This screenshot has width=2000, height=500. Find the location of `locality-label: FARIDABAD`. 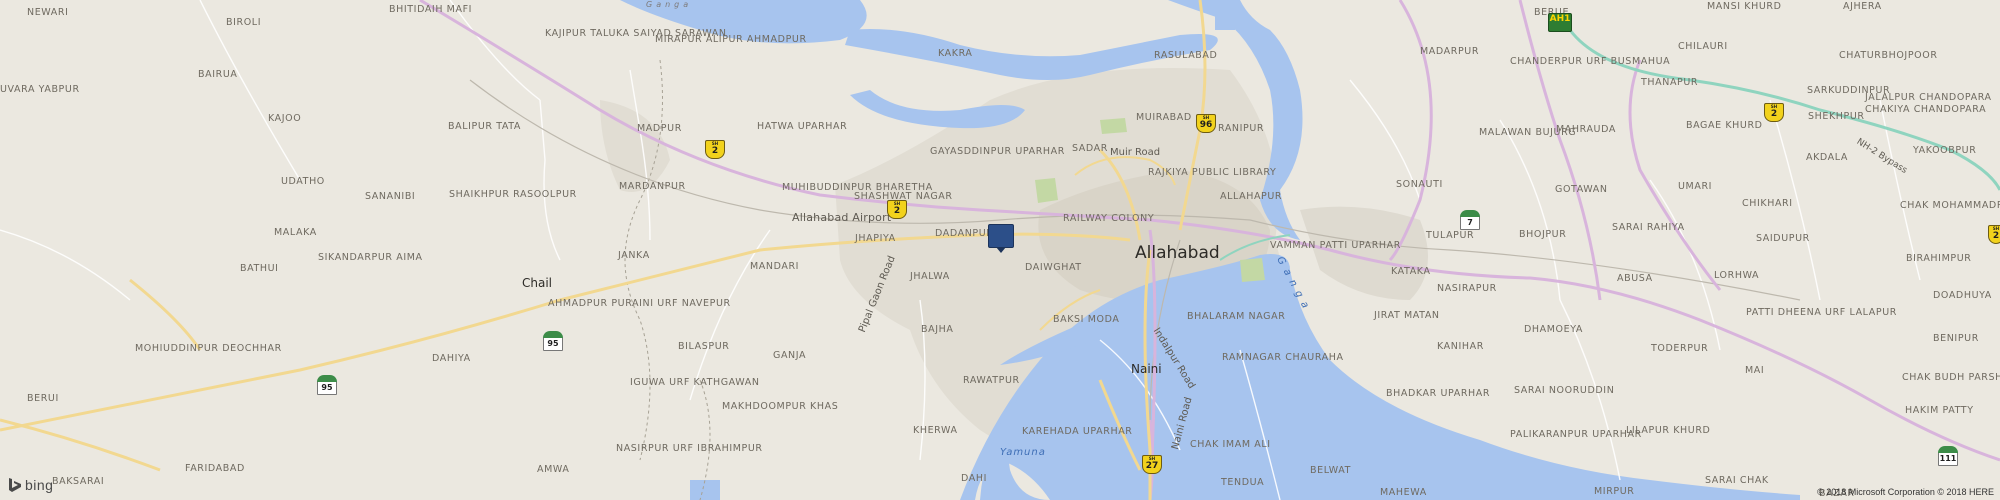

locality-label: FARIDABAD is located at coordinates (215, 468).